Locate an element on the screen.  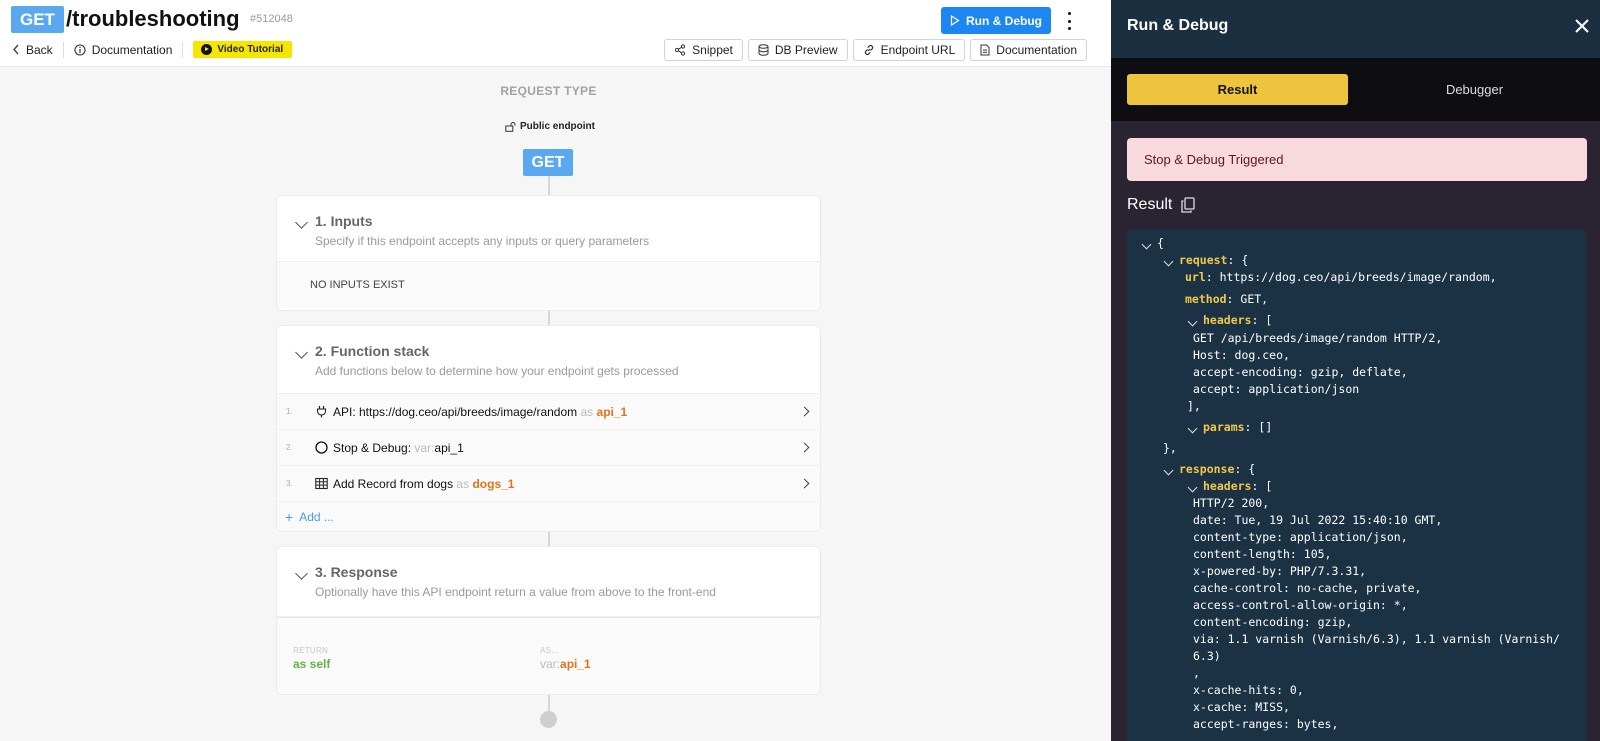
public-endpoint-label: Public endpoint is located at coordinates (557, 126).